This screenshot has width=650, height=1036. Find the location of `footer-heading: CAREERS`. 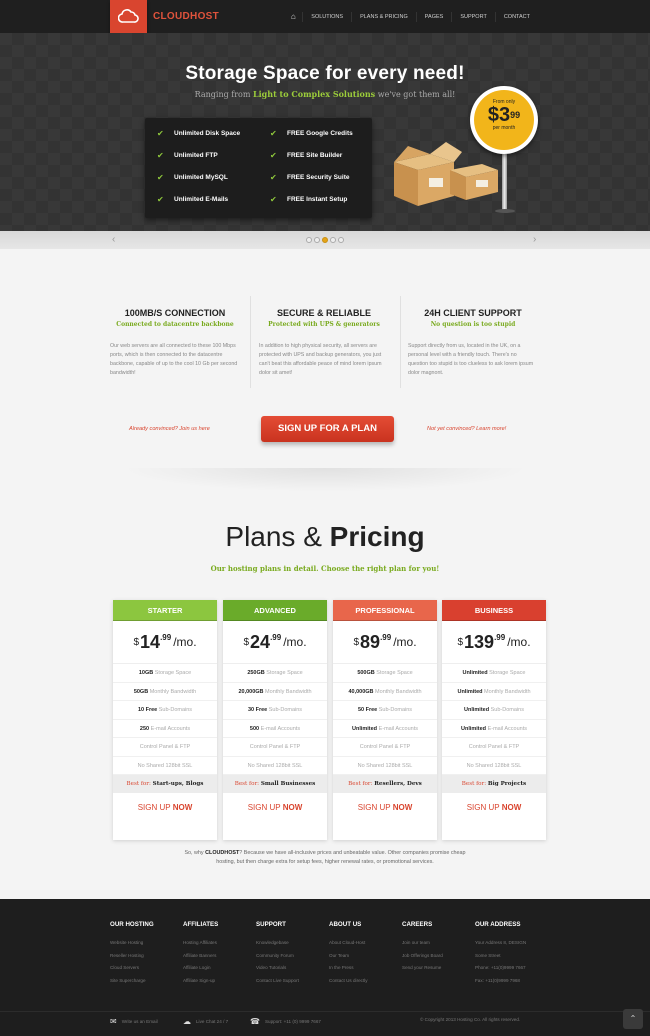

footer-heading: CAREERS is located at coordinates (417, 924).